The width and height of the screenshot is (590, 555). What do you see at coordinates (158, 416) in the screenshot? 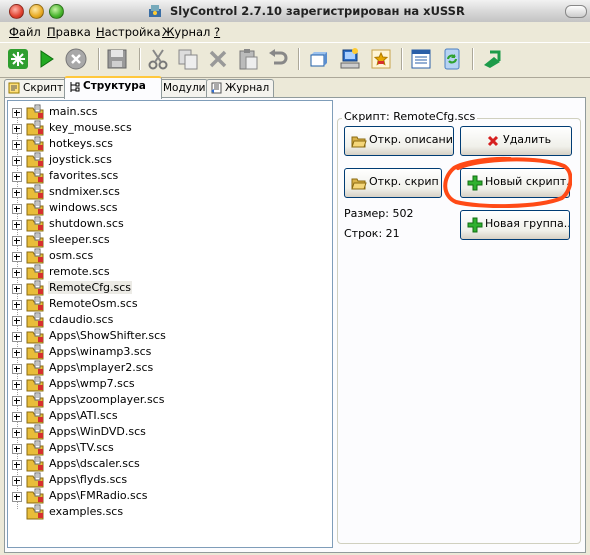
I see `tree-item: Apps\ATI.scs` at bounding box center [158, 416].